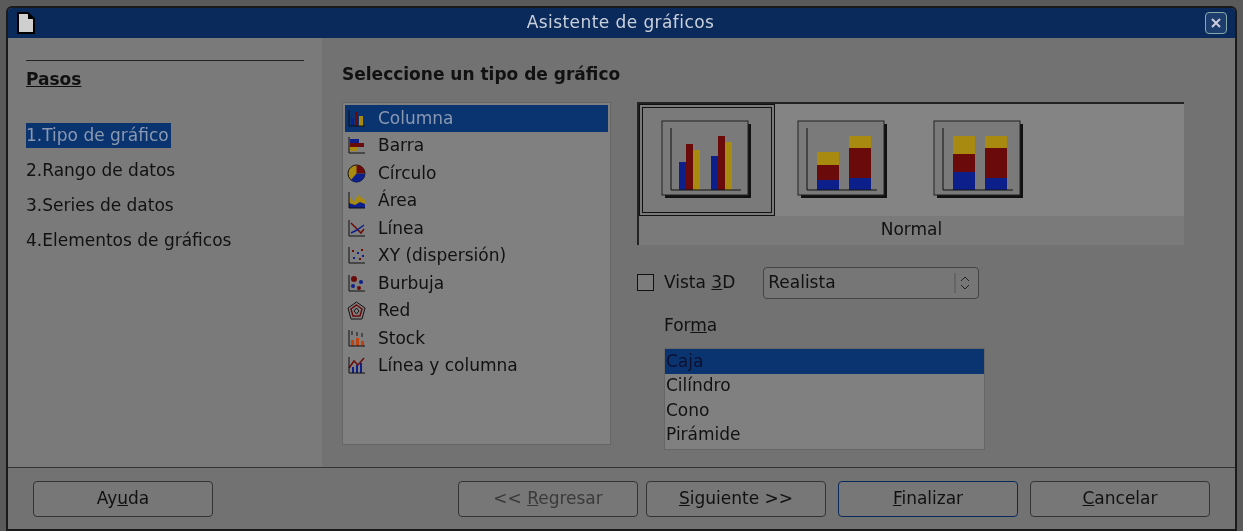 The width and height of the screenshot is (1243, 531). Describe the element at coordinates (691, 324) in the screenshot. I see `shape-label: Forma` at that location.